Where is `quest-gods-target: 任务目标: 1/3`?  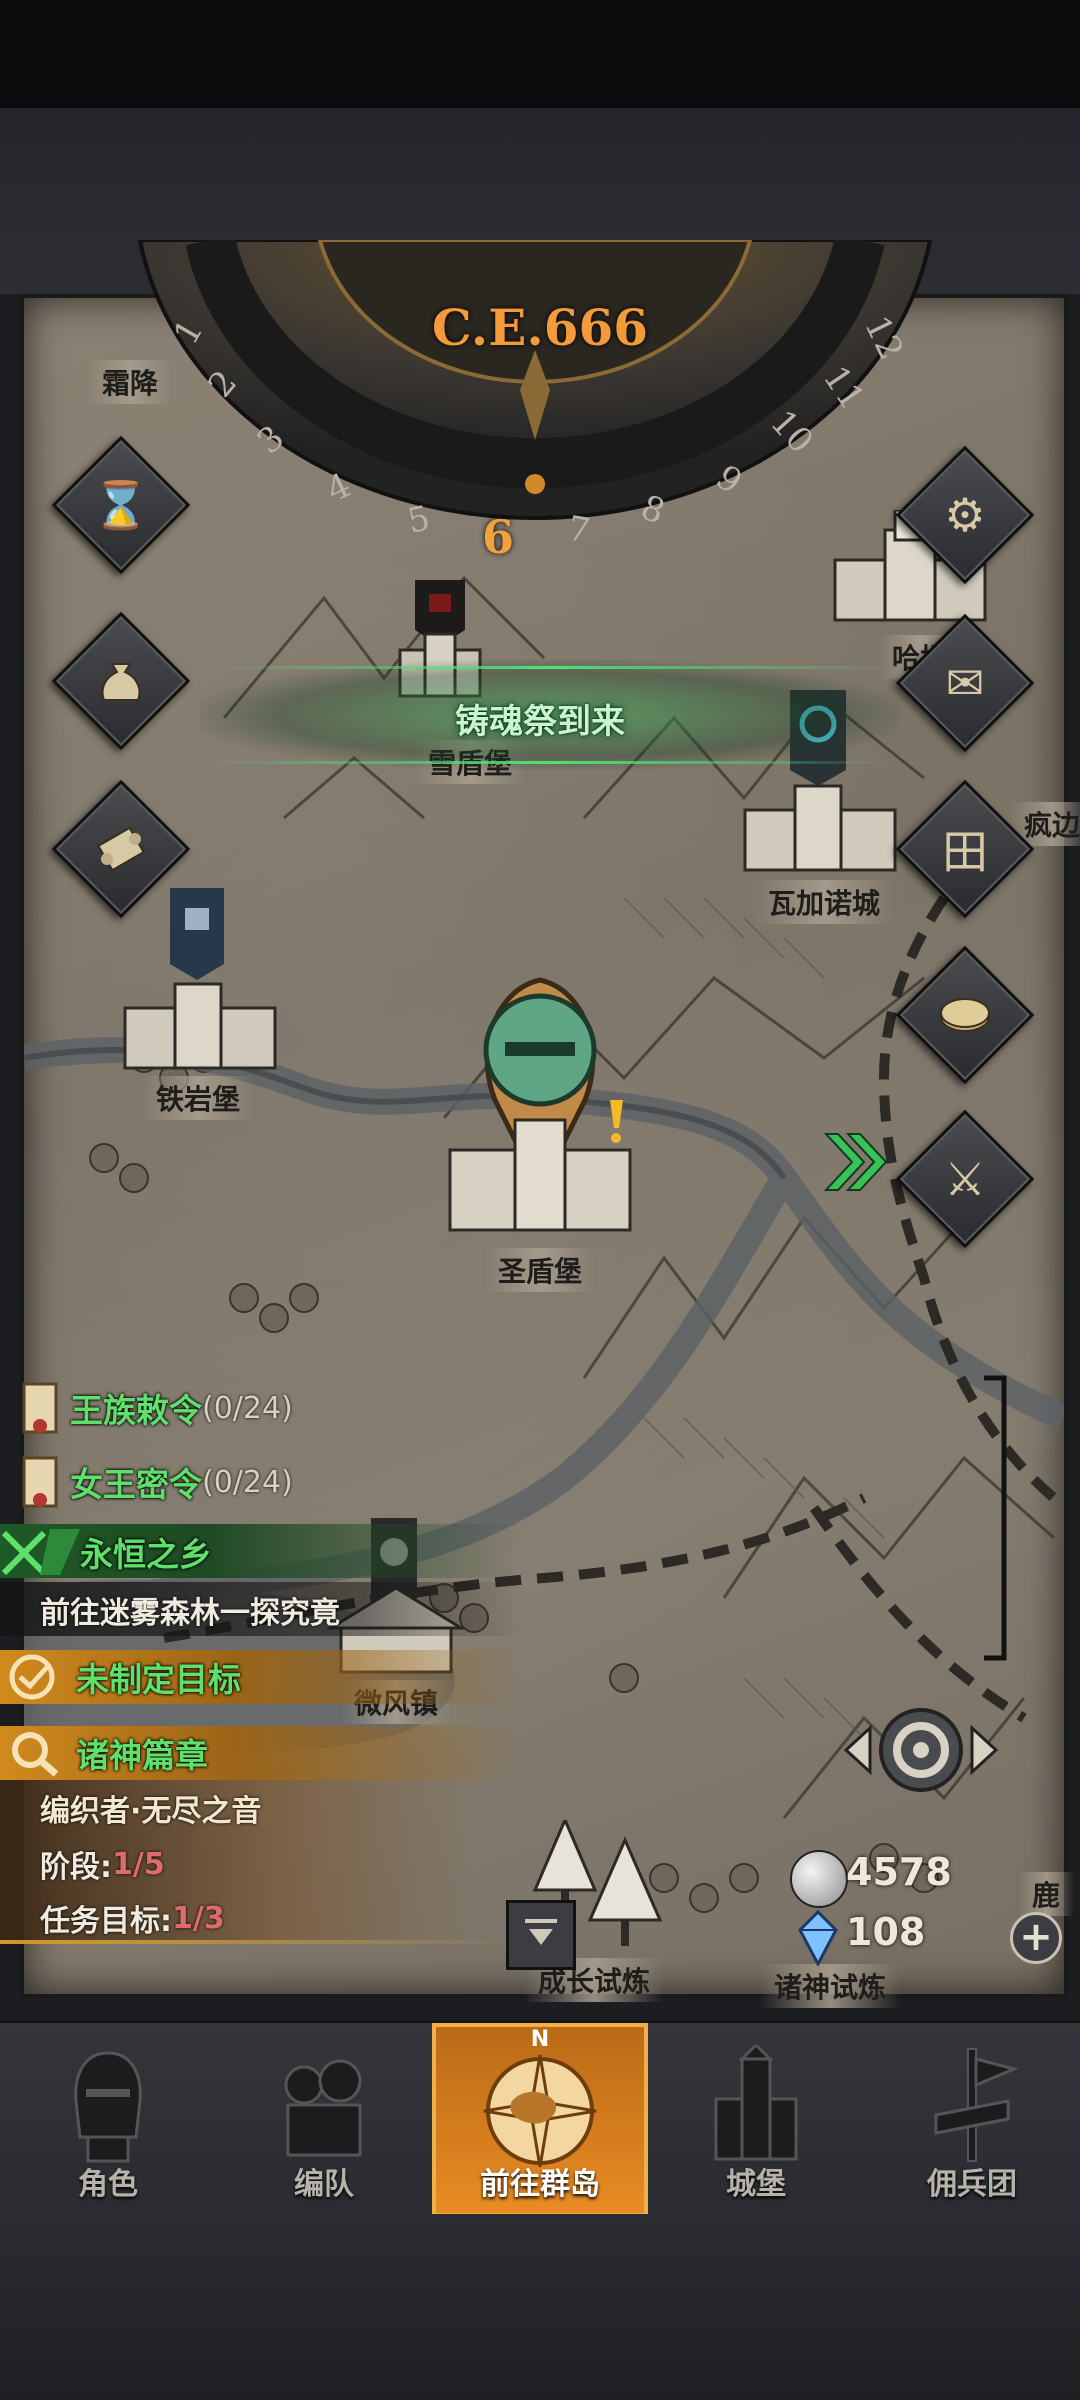 quest-gods-target: 任务目标: 1/3 is located at coordinates (132, 1918).